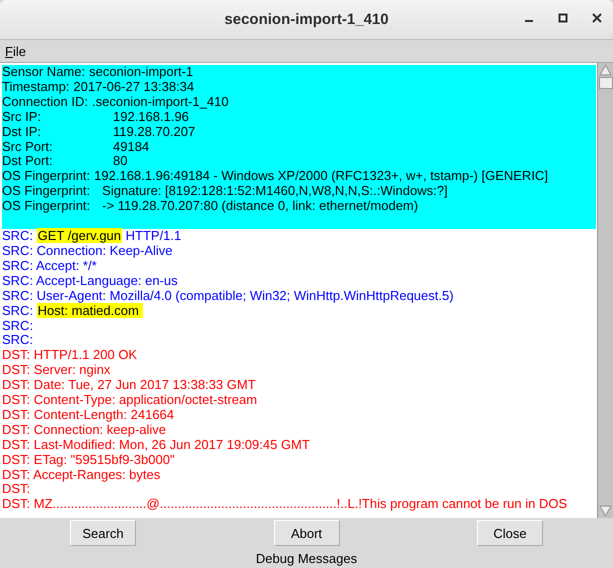  I want to click on action-button: Abort, so click(307, 533).